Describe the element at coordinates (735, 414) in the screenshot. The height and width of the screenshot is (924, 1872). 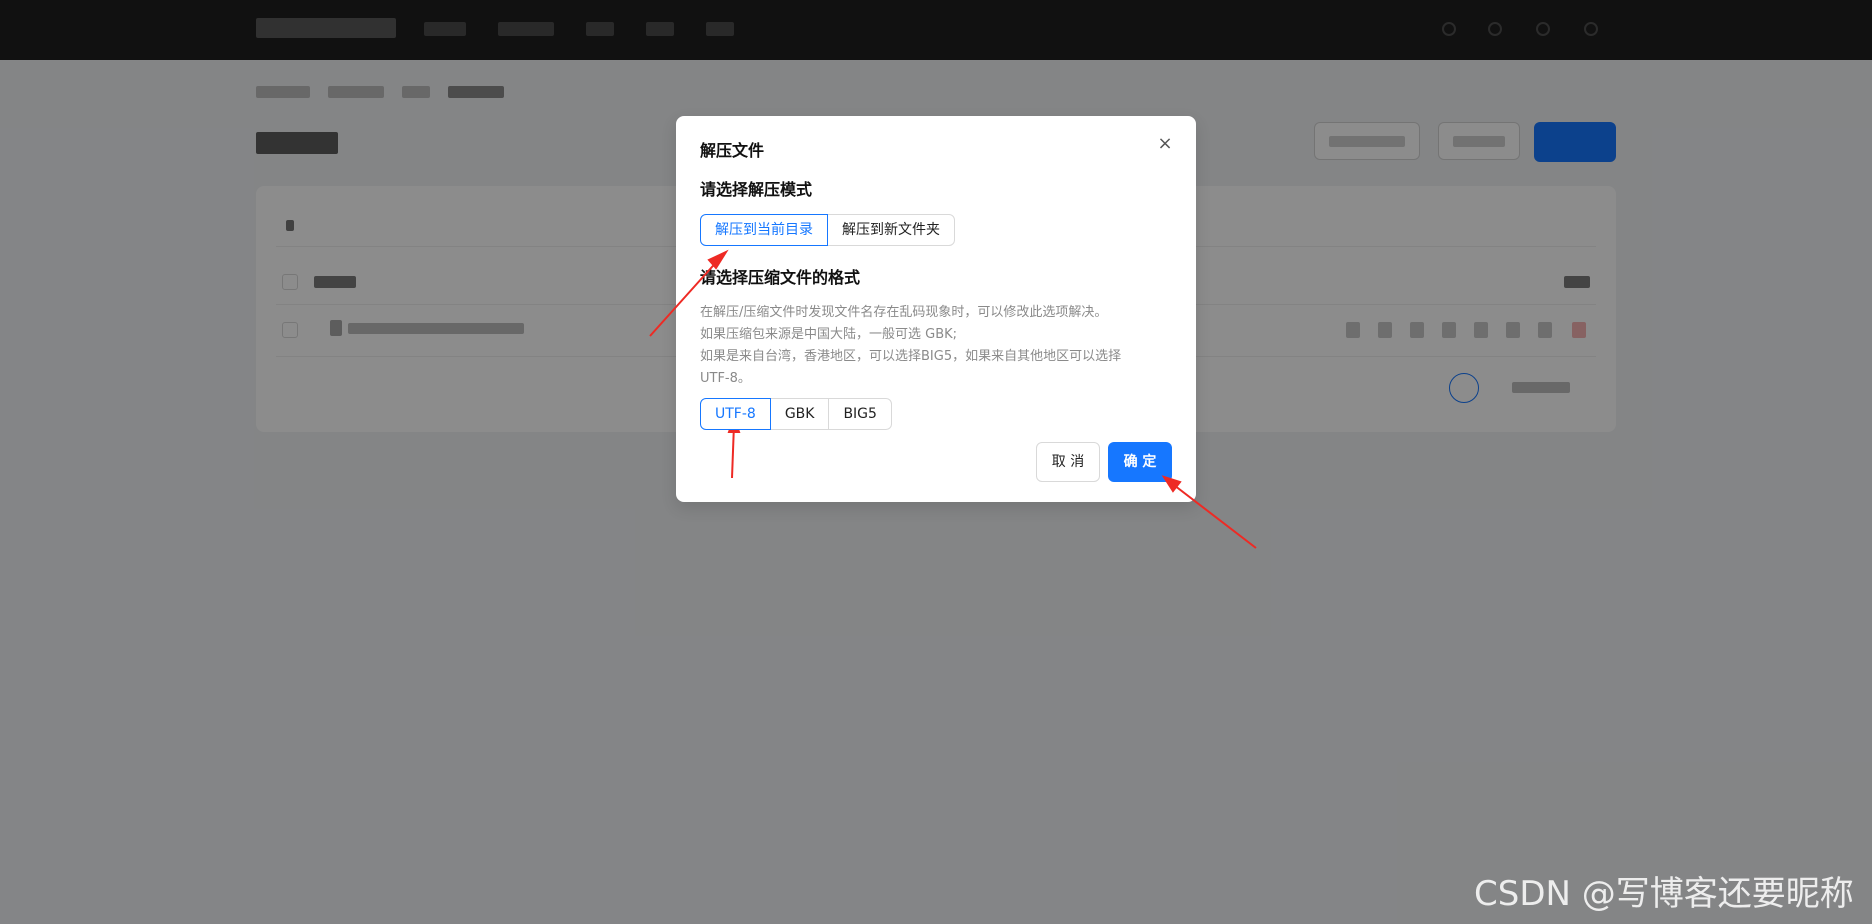
I see `encoding-option-utf8: UTF-8` at that location.